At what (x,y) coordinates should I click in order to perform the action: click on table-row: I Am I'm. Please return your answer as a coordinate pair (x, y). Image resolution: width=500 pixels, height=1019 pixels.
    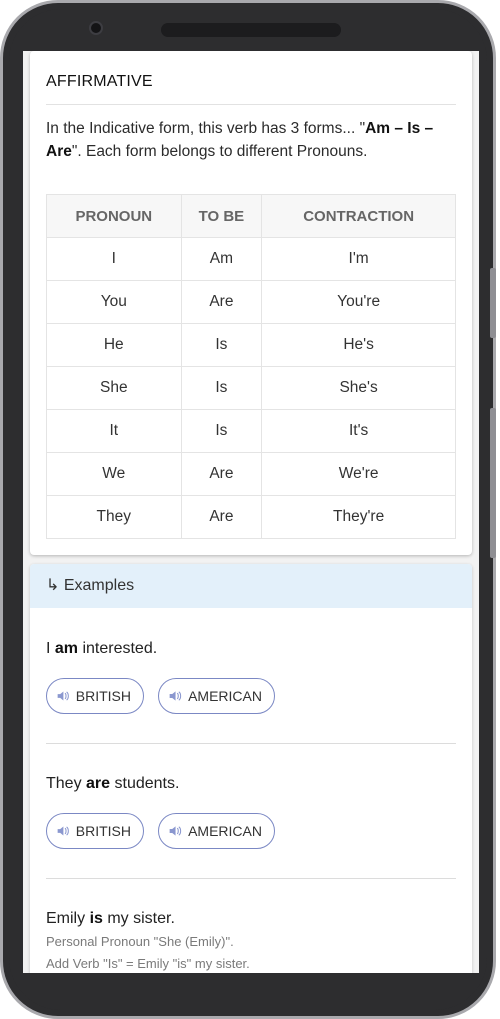
    Looking at the image, I should click on (251, 259).